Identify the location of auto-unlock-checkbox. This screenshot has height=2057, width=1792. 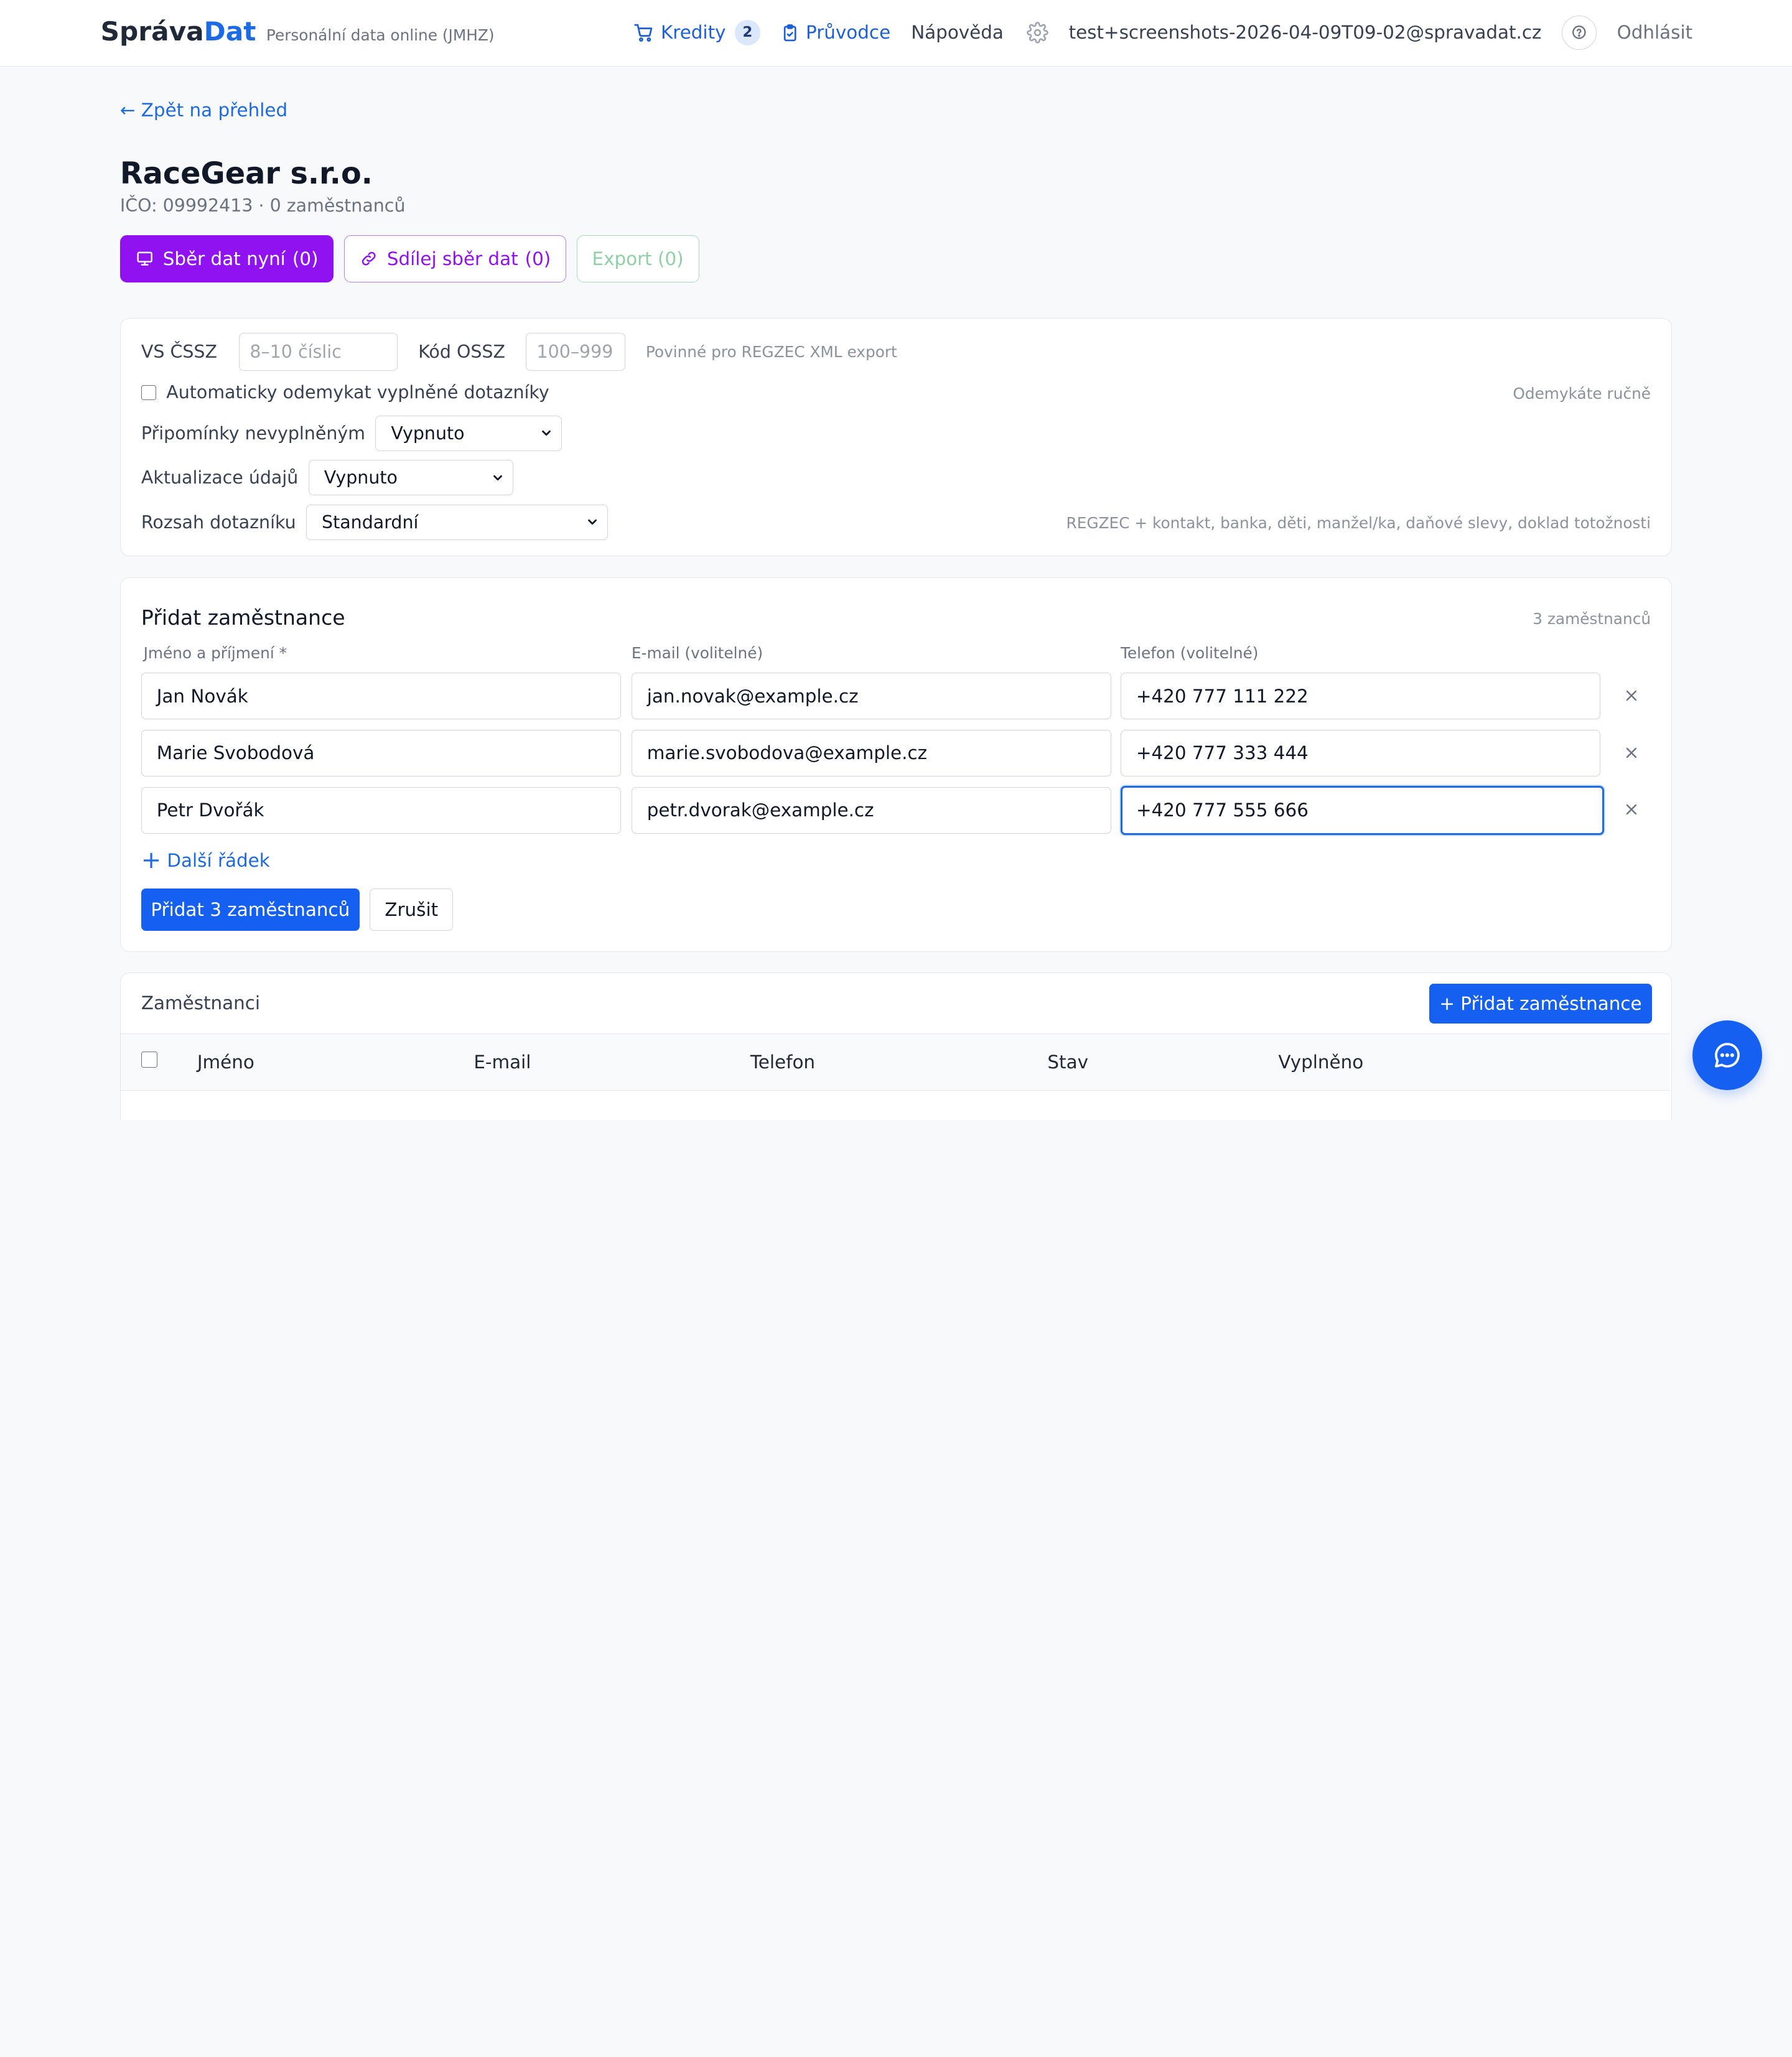
(149, 392).